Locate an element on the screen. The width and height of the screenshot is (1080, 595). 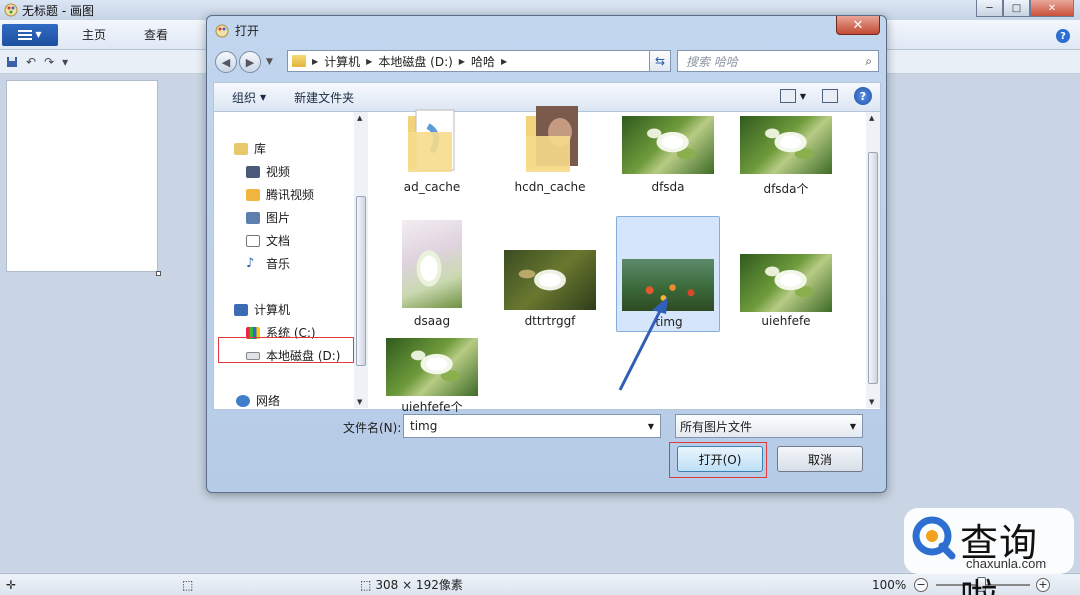
file-name: dfsda is located at coordinates (668, 187).